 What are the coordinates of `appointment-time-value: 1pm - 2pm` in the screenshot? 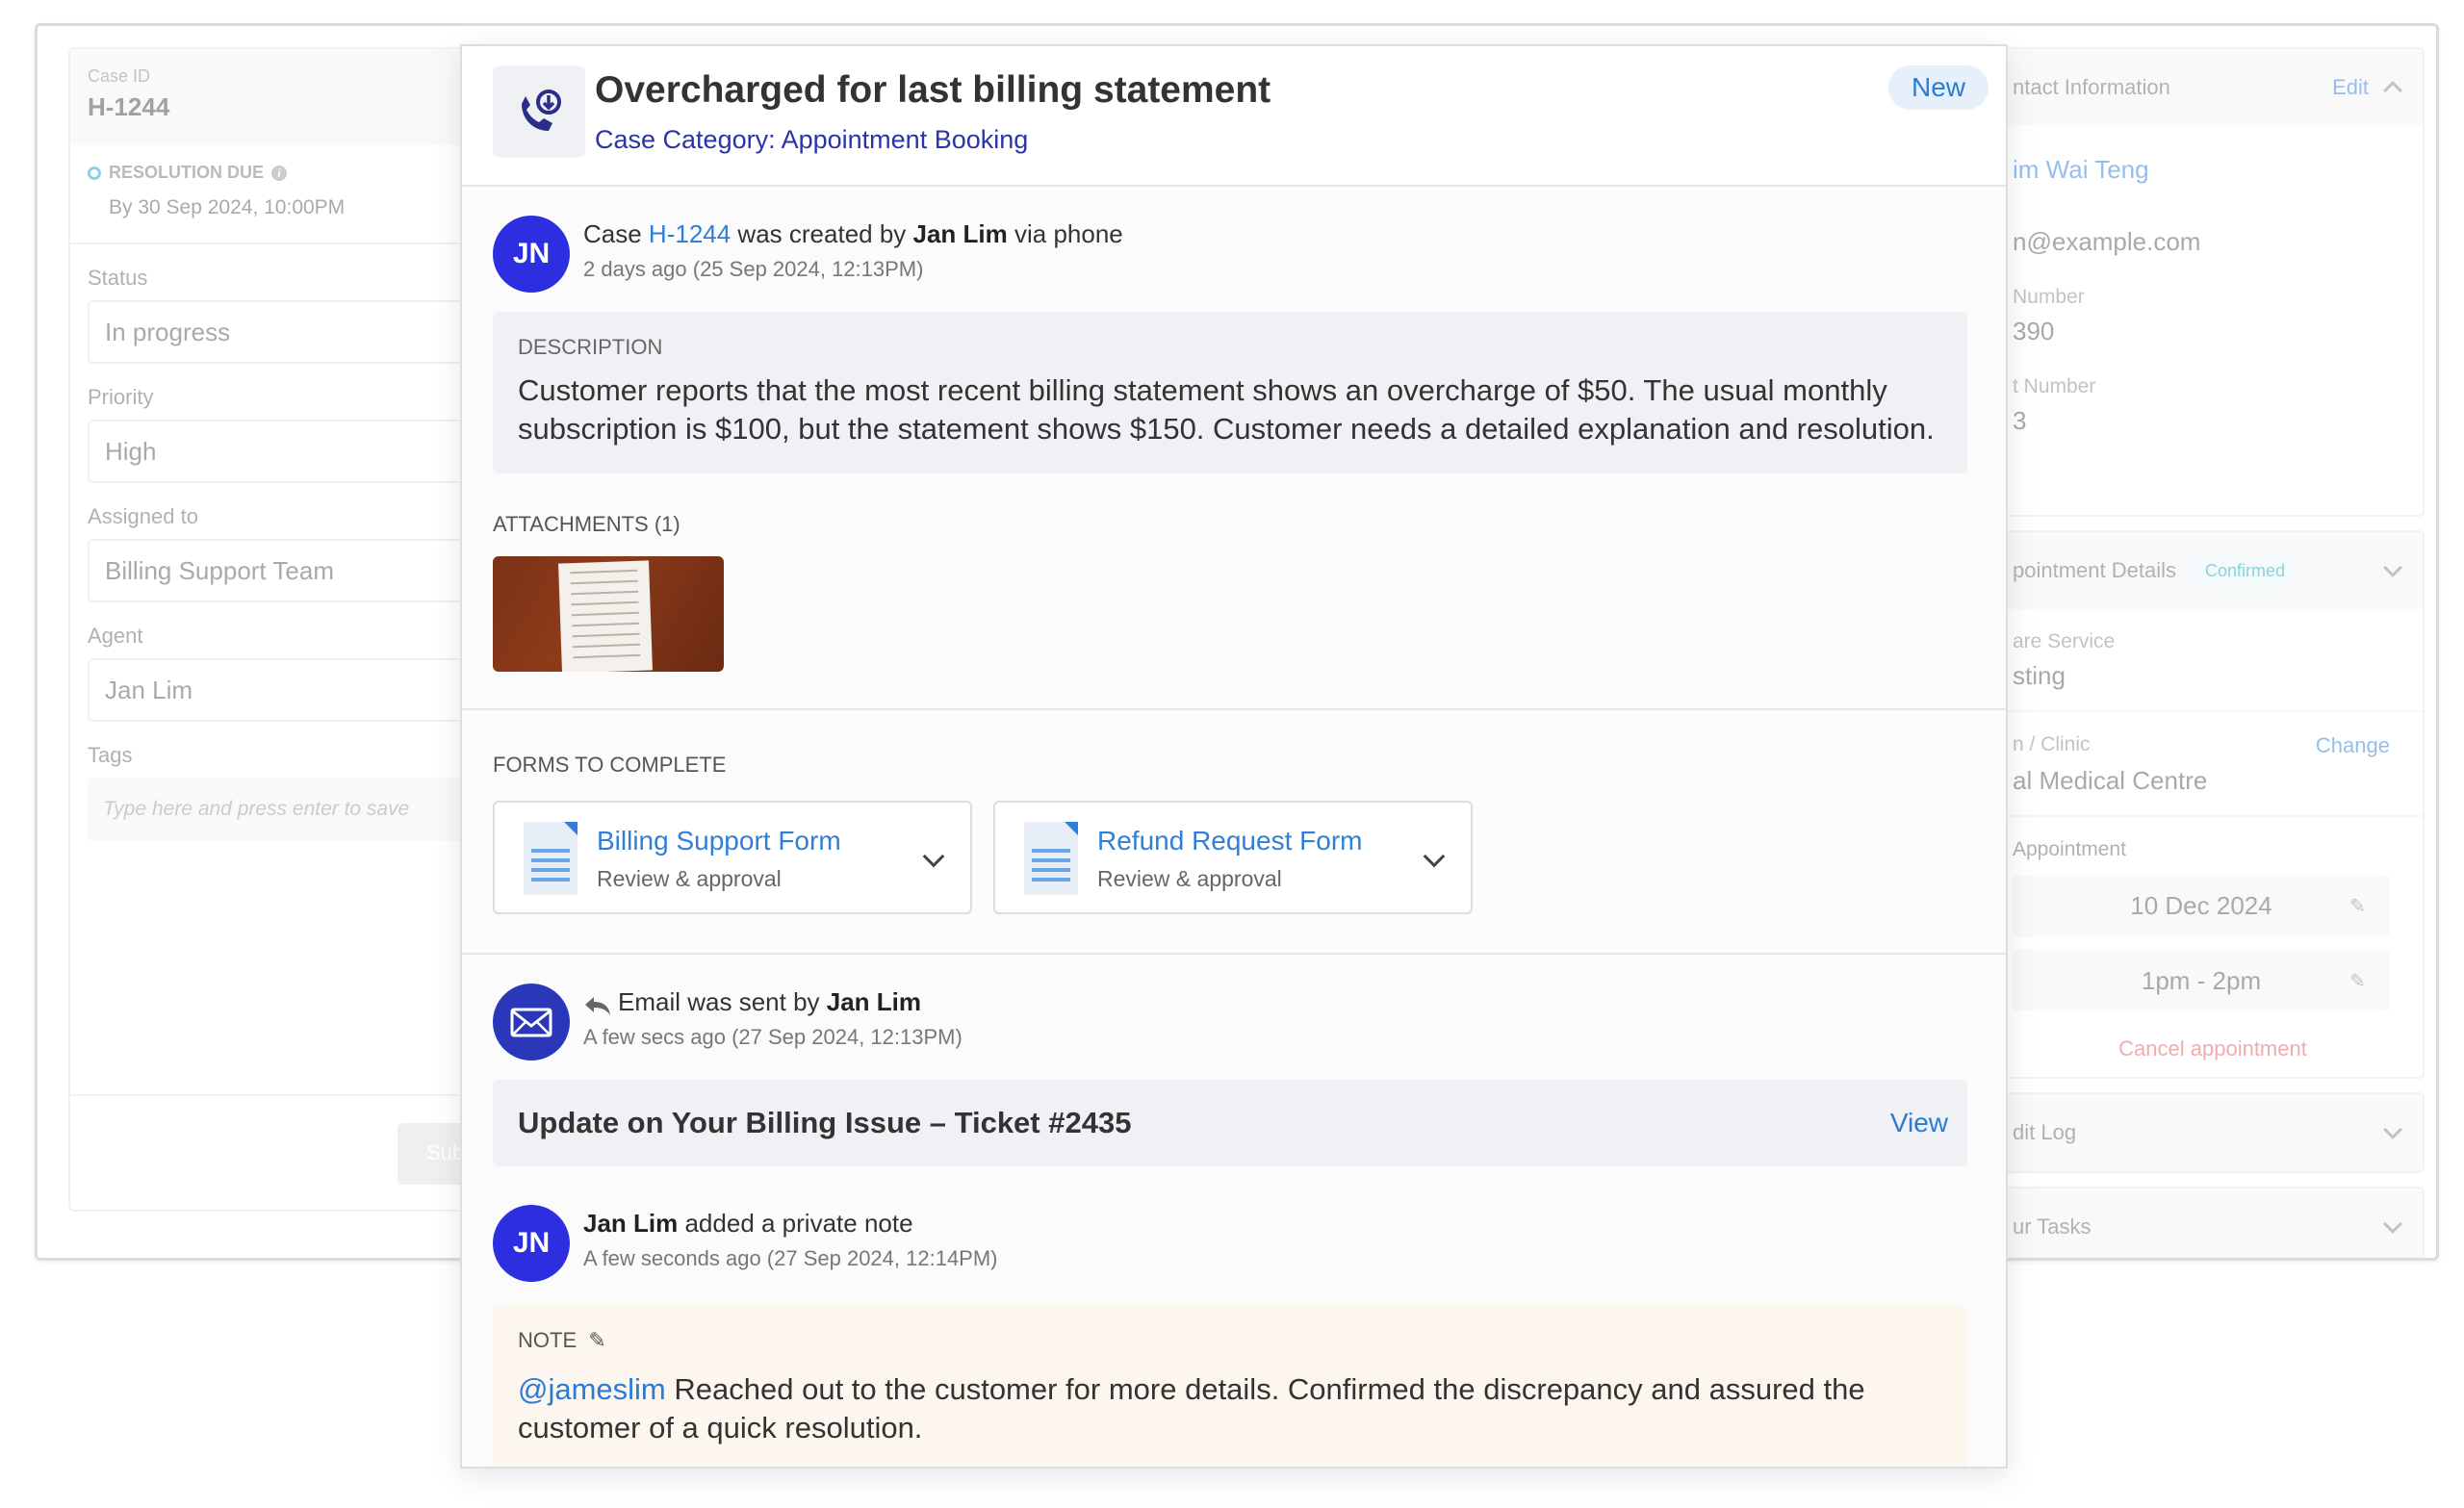 It's located at (2201, 980).